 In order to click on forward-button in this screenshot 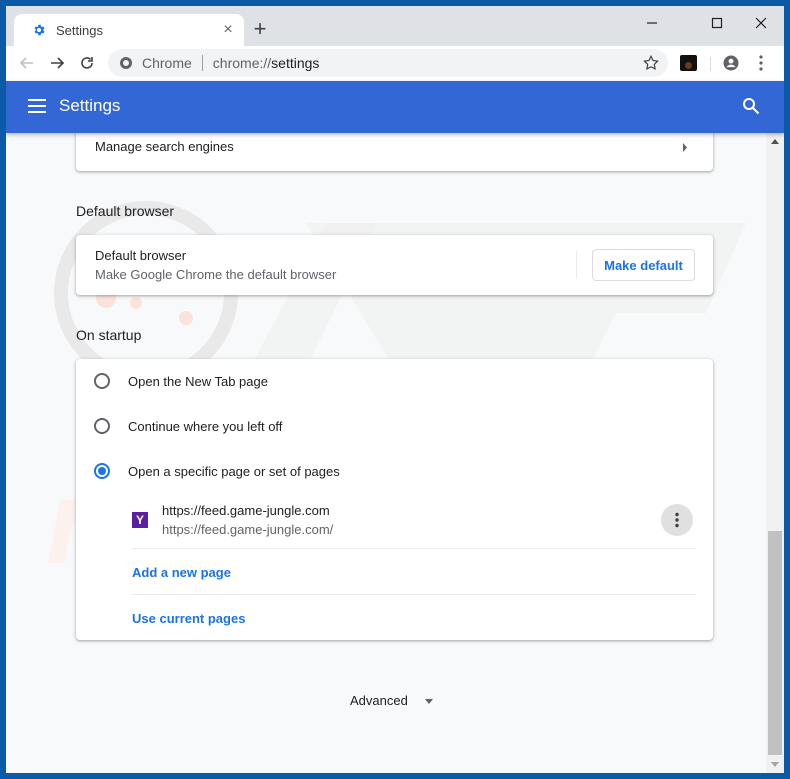, I will do `click(57, 63)`.